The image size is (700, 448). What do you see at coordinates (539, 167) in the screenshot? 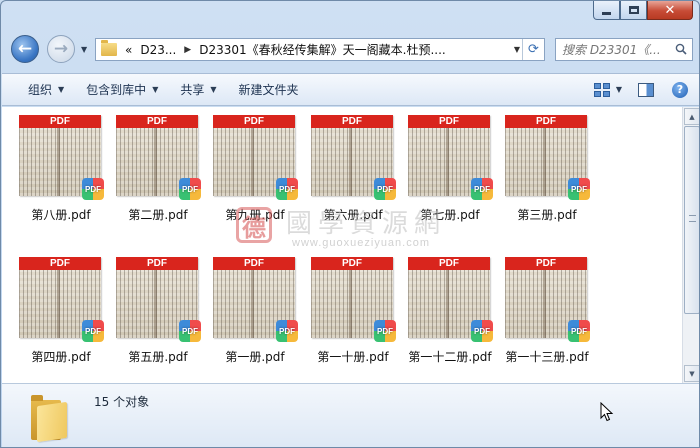
I see `file-item: PDF PDF 第三册.pdf` at bounding box center [539, 167].